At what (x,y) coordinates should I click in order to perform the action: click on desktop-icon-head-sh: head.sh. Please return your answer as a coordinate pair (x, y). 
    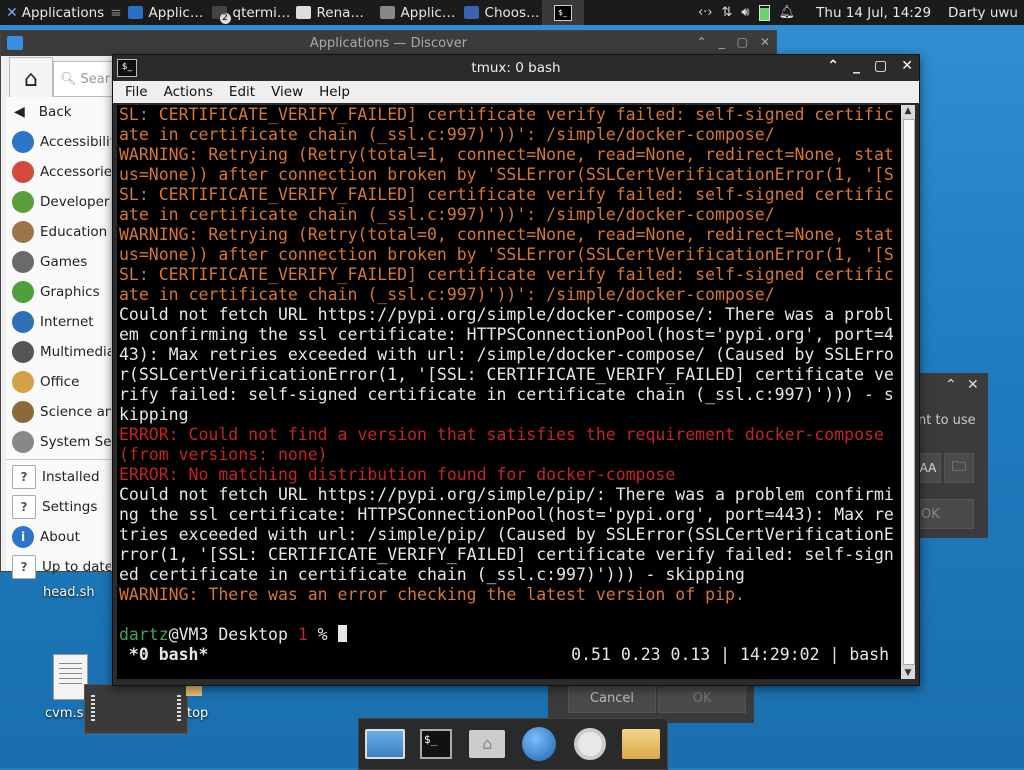
    Looking at the image, I should click on (69, 592).